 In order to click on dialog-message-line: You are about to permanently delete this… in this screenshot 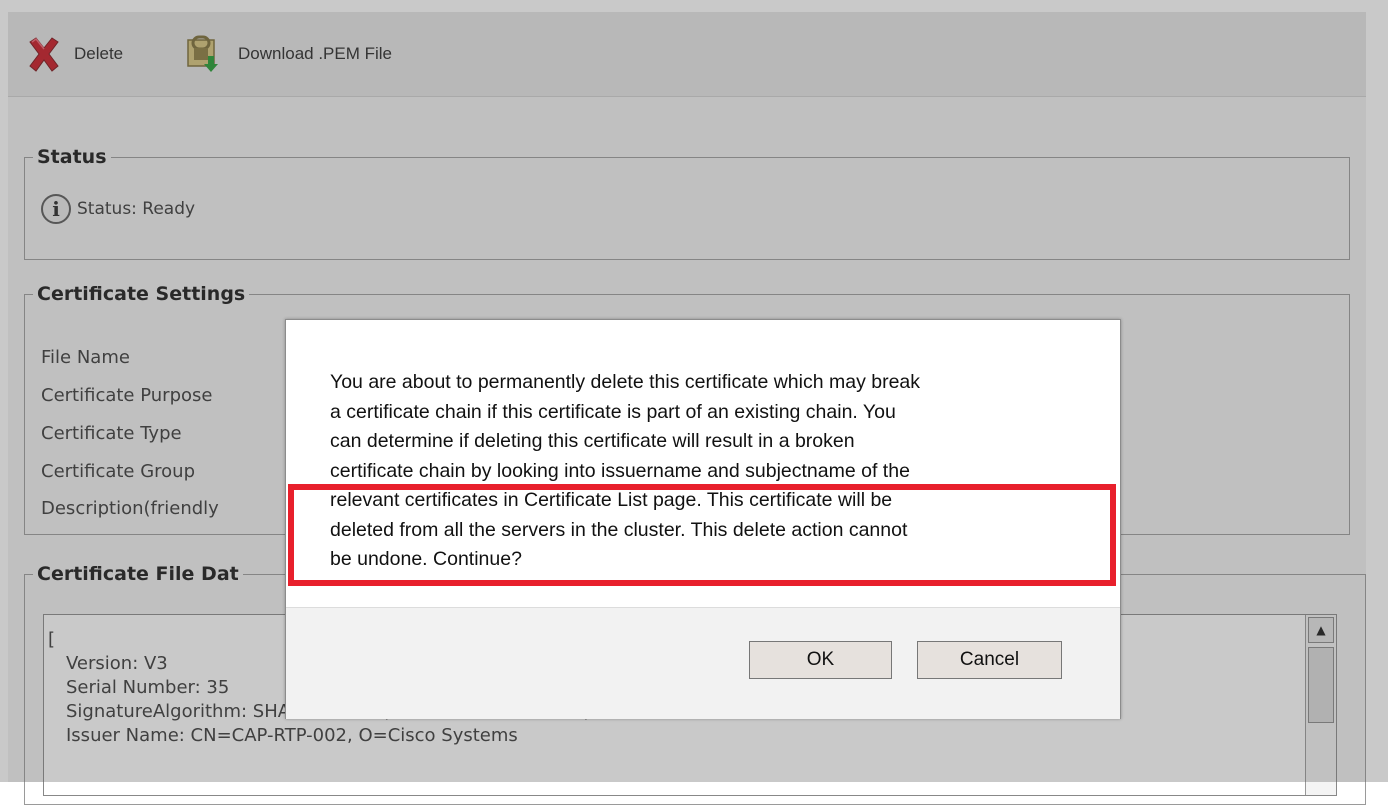, I will do `click(625, 382)`.